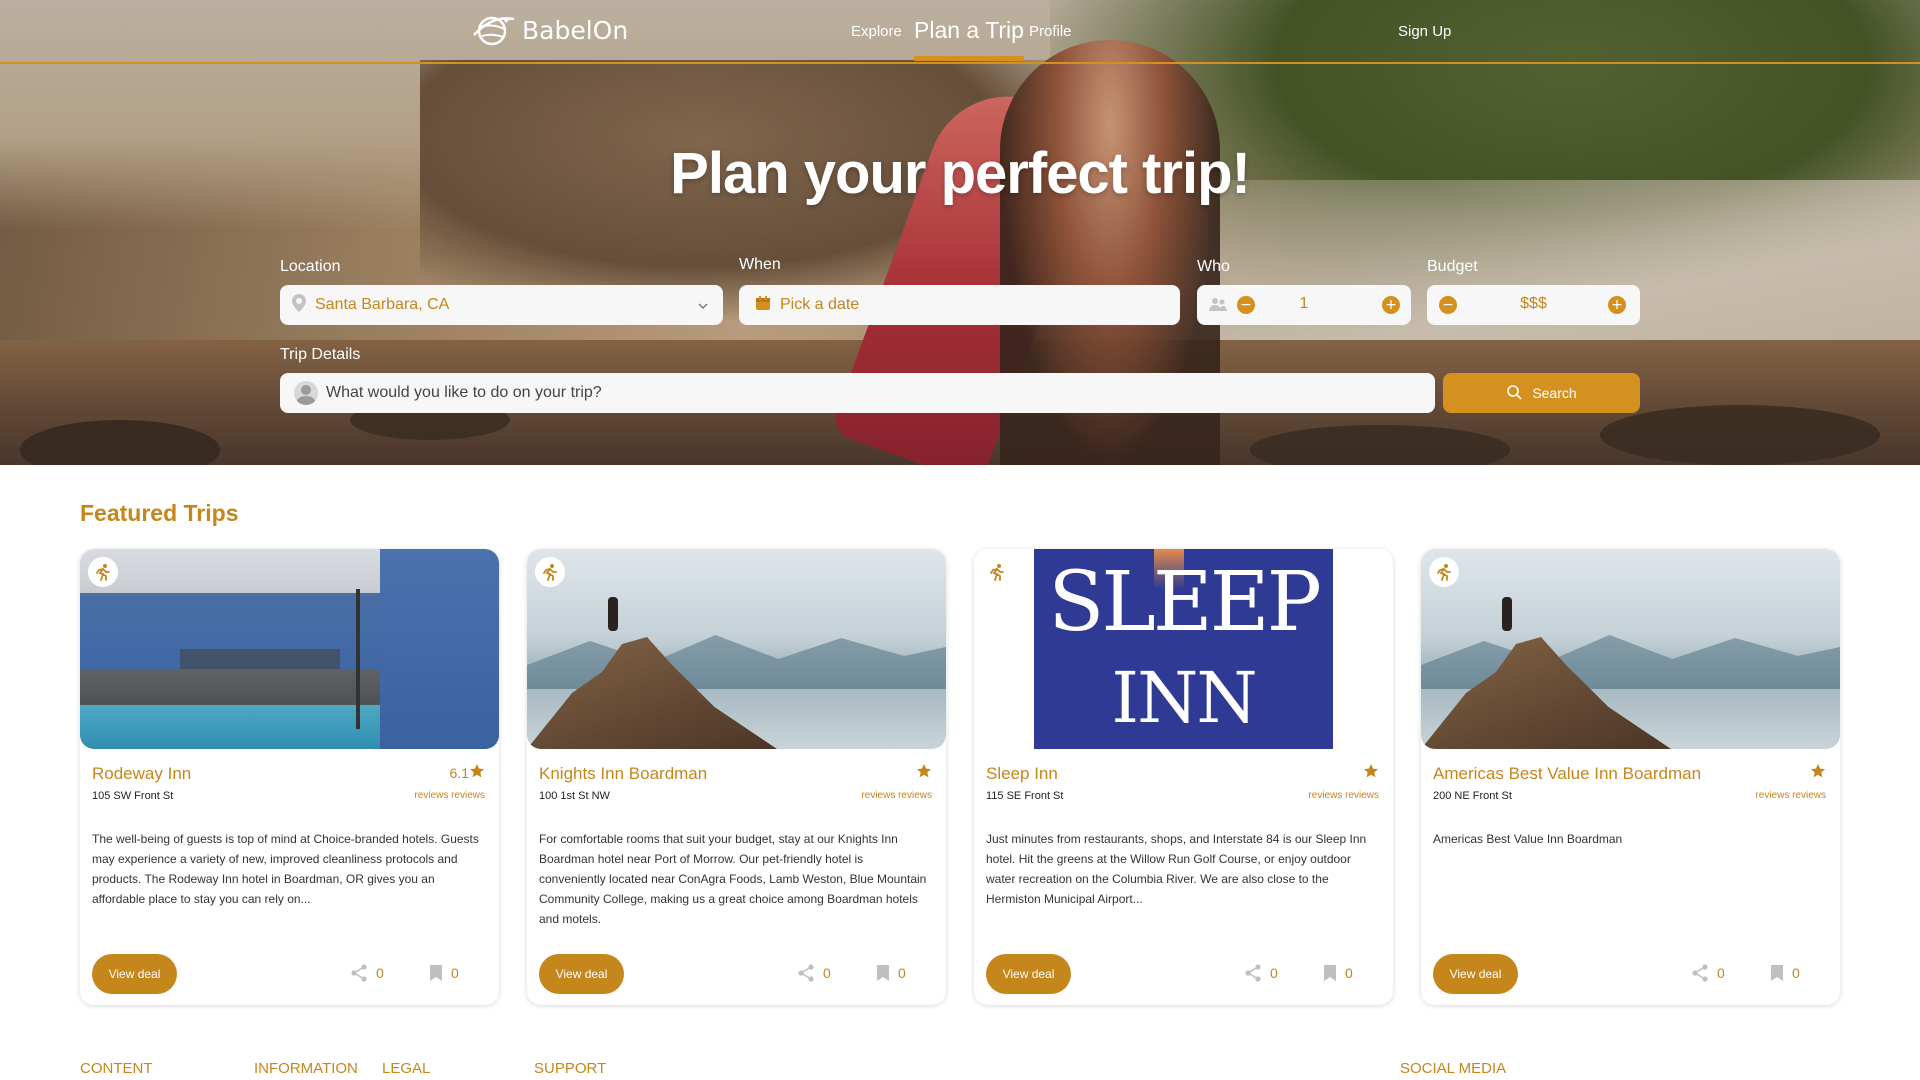 Image resolution: width=1920 pixels, height=1080 pixels. What do you see at coordinates (1533, 305) in the screenshot?
I see `budget-stepper: − $$$ +` at bounding box center [1533, 305].